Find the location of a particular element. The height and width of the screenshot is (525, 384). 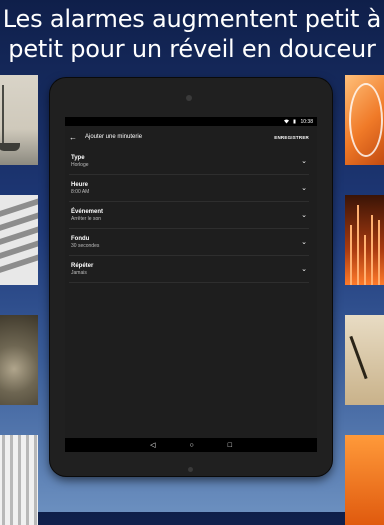

battery-icon is located at coordinates (294, 121).